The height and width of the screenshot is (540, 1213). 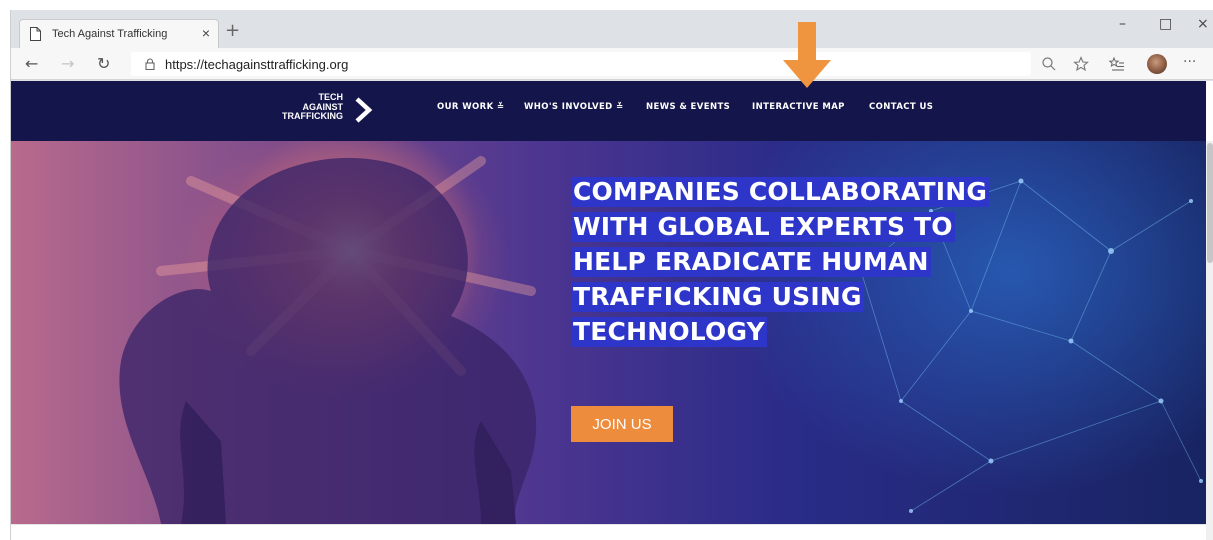 I want to click on forward-button: →, so click(x=67, y=63).